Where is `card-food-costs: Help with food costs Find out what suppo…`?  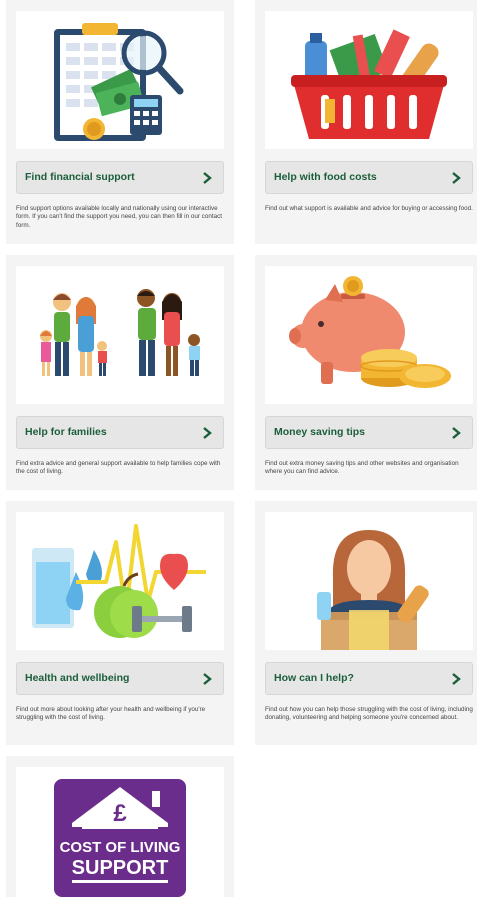 card-food-costs: Help with food costs Find out what suppo… is located at coordinates (366, 122).